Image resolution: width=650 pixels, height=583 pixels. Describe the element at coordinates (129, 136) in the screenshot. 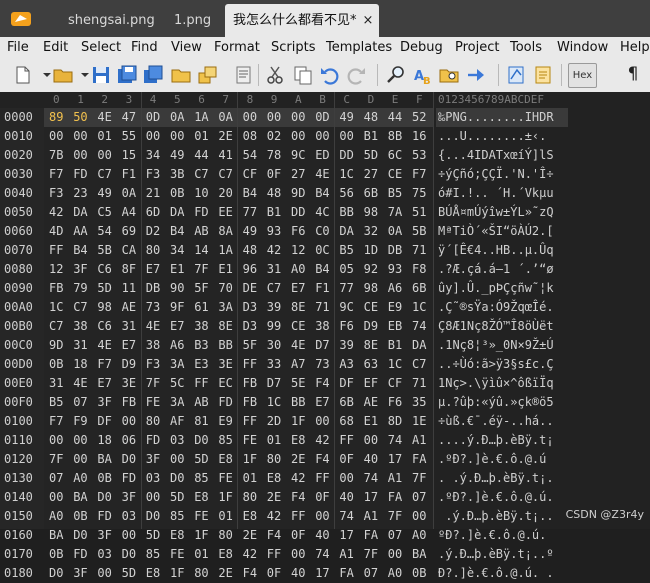

I see `hex-byte: 55` at that location.